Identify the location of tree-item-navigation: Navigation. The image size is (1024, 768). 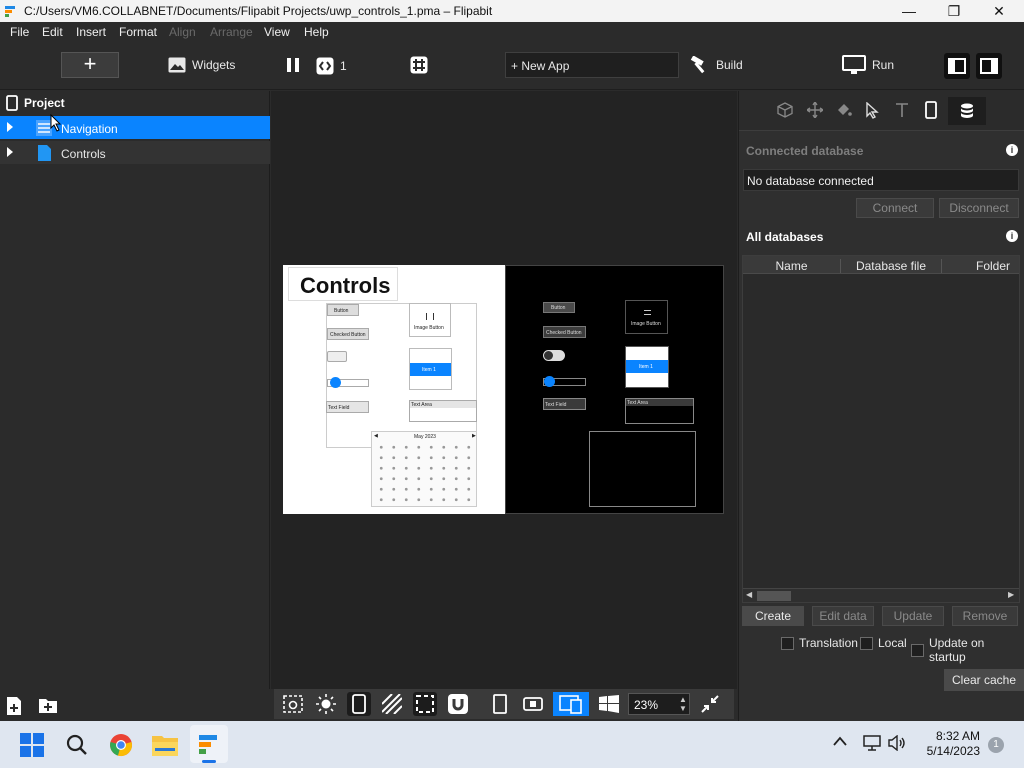
(135, 126).